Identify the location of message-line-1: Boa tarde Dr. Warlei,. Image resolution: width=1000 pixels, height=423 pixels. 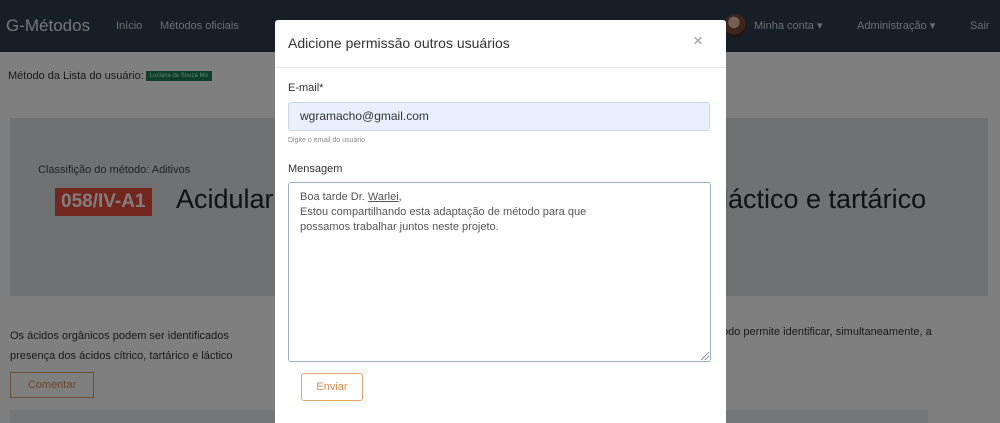
(351, 197).